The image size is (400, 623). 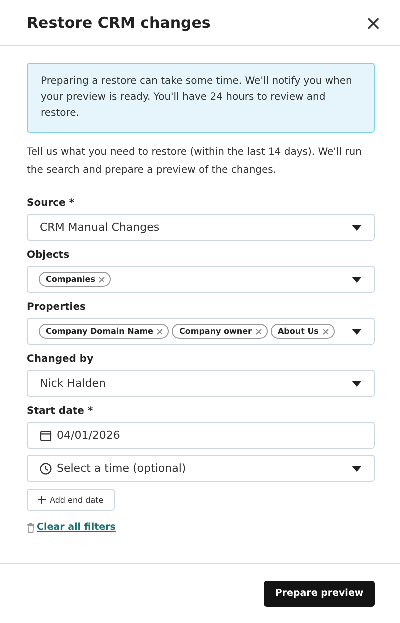 What do you see at coordinates (119, 23) in the screenshot?
I see `dialog-title: Restore CRM changes` at bounding box center [119, 23].